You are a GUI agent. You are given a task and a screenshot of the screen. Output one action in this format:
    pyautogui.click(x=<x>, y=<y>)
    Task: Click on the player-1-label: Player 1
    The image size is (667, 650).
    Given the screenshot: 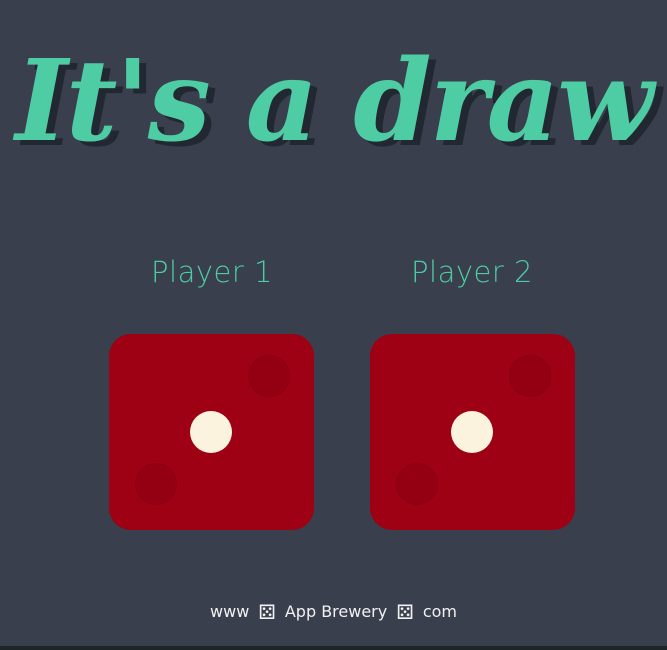 What is the action you would take?
    pyautogui.click(x=212, y=272)
    